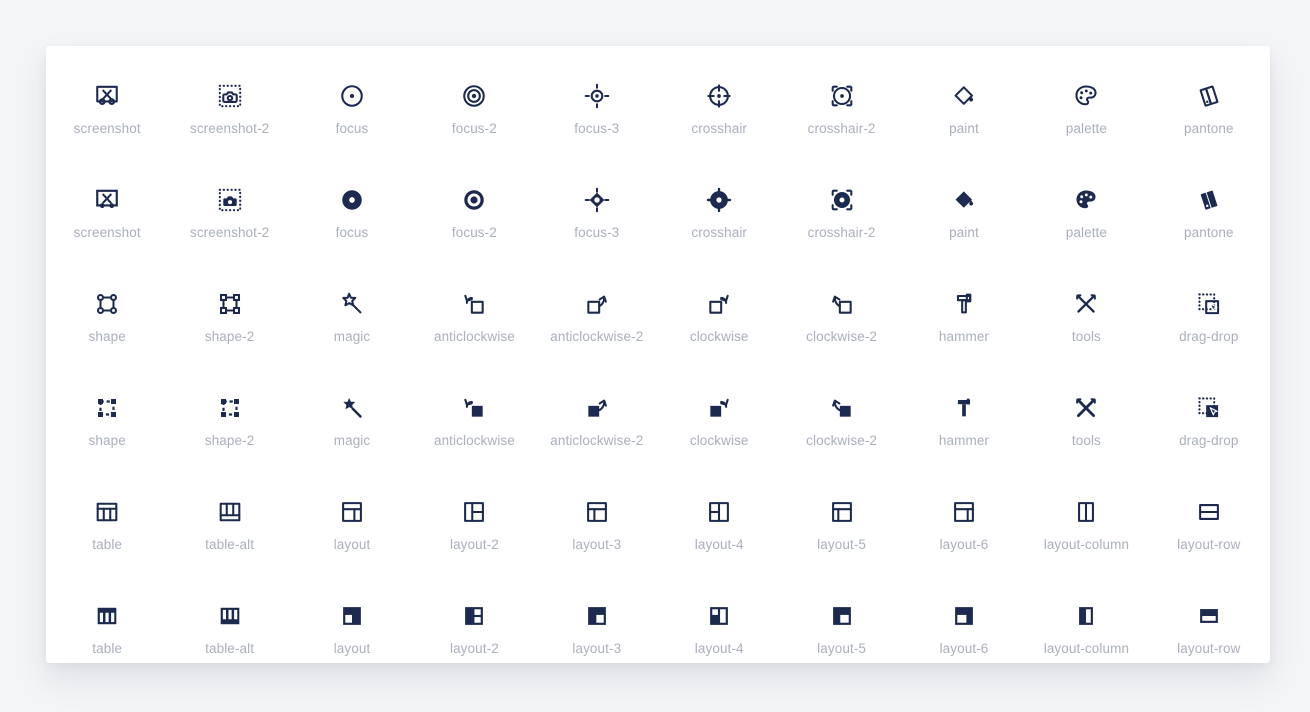  Describe the element at coordinates (107, 114) in the screenshot. I see `icon-cell-screenshot-outline: screenshot` at that location.